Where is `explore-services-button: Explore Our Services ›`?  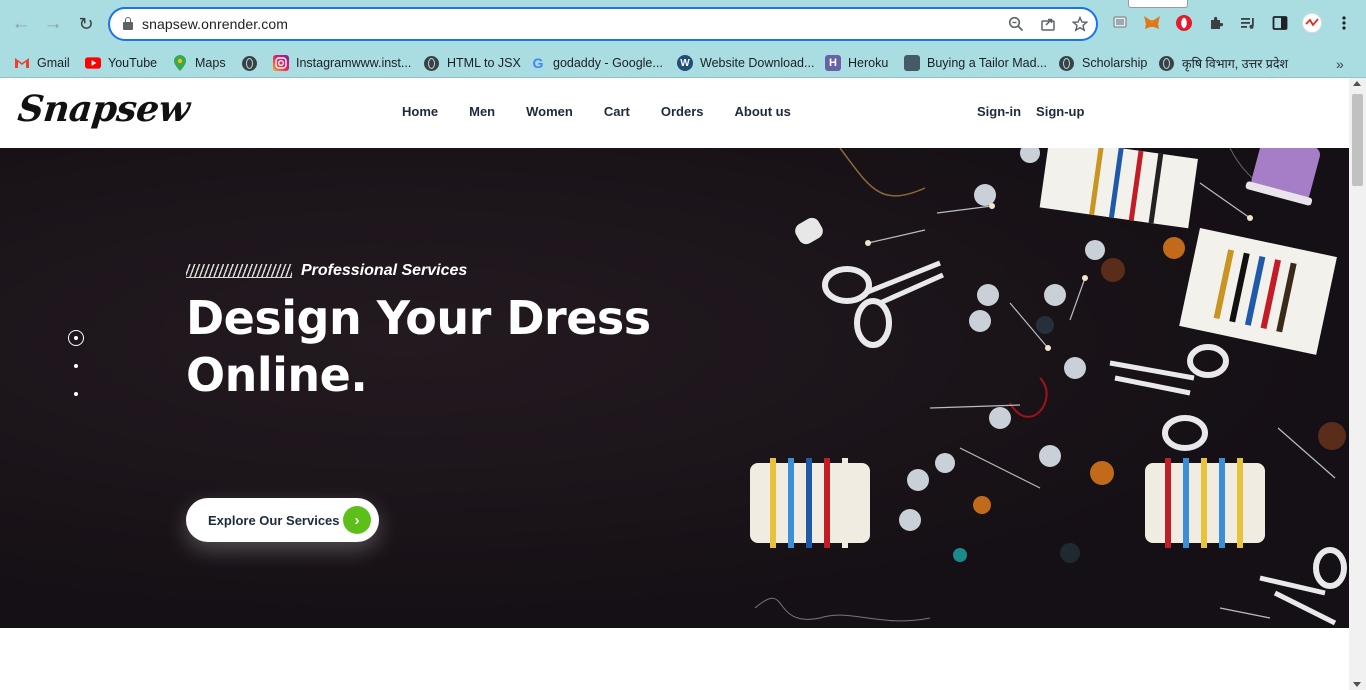 explore-services-button: Explore Our Services › is located at coordinates (282, 520).